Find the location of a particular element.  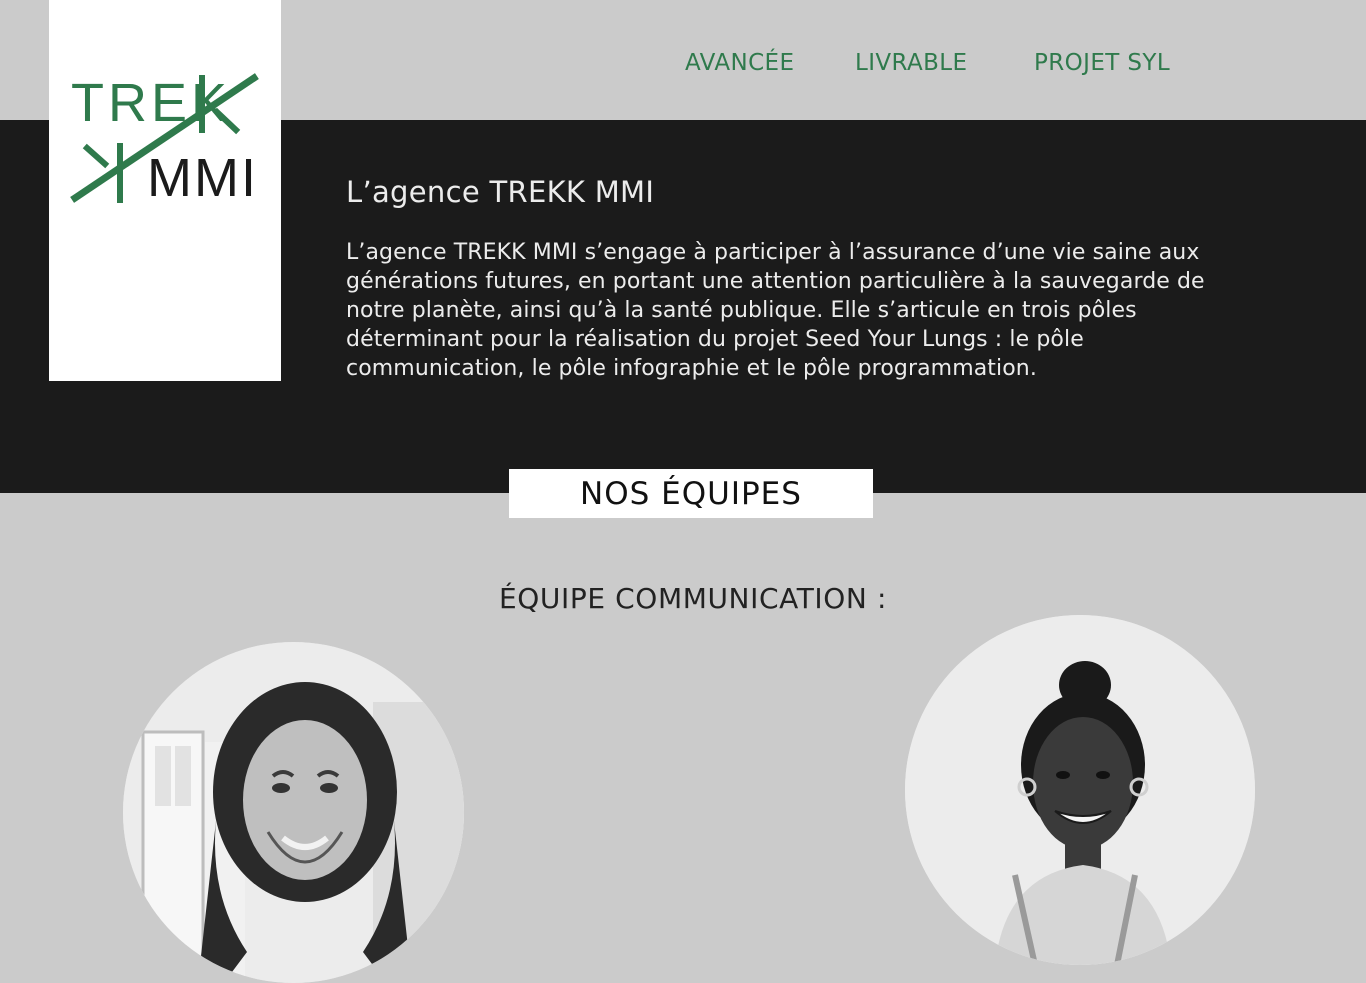

member-photo-man-long-hair is located at coordinates (293, 812).